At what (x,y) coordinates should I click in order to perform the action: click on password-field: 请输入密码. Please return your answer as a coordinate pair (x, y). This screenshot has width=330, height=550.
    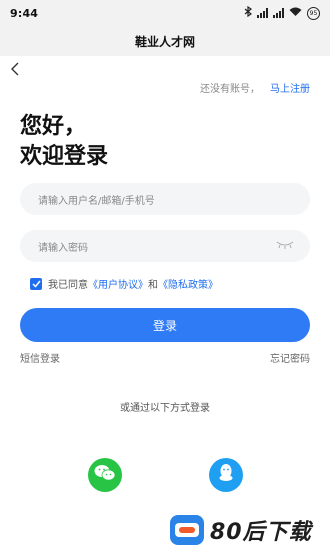
    Looking at the image, I should click on (165, 246).